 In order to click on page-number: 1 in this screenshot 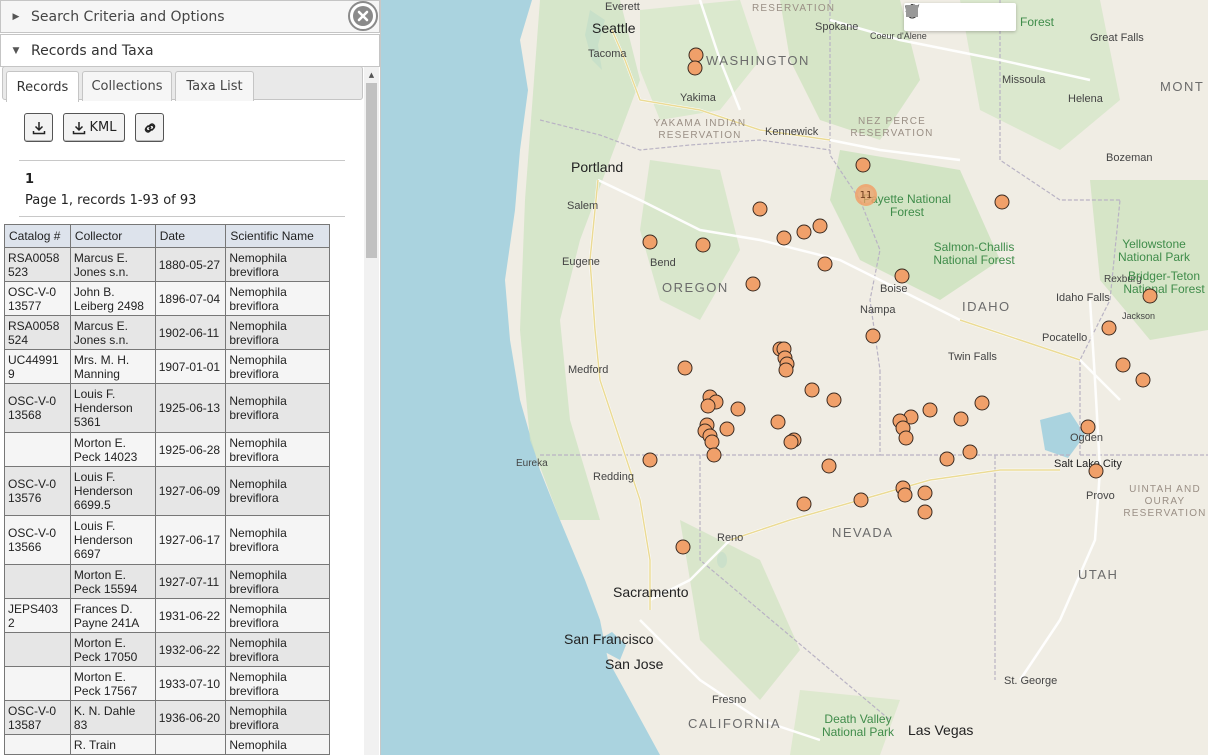, I will do `click(29, 179)`.